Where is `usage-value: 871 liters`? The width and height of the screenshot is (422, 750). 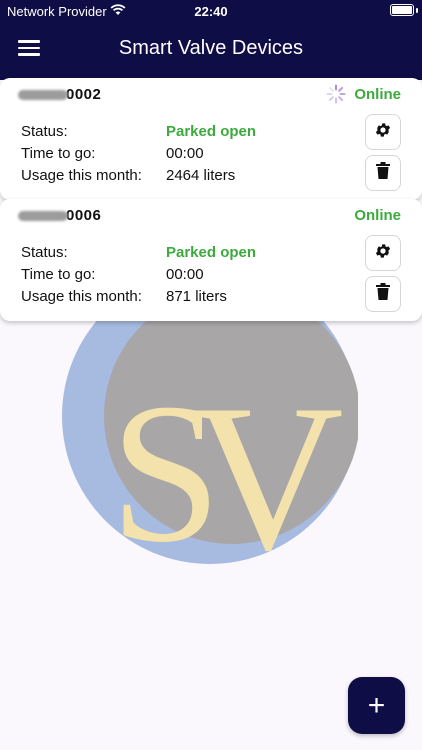
usage-value: 871 liters is located at coordinates (196, 296).